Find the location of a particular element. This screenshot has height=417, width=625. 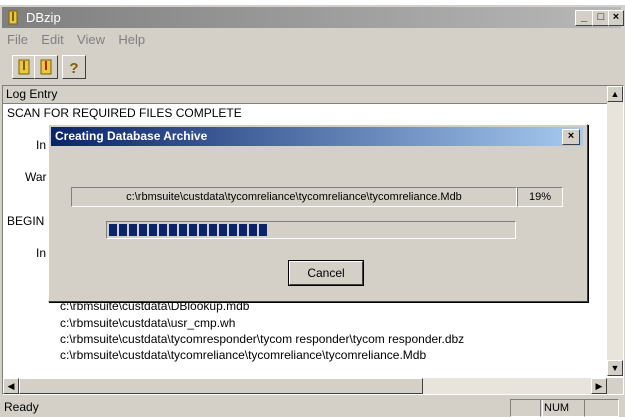

log-line: SCAN FOR REQUIRED FILES COMPLETE is located at coordinates (124, 113).